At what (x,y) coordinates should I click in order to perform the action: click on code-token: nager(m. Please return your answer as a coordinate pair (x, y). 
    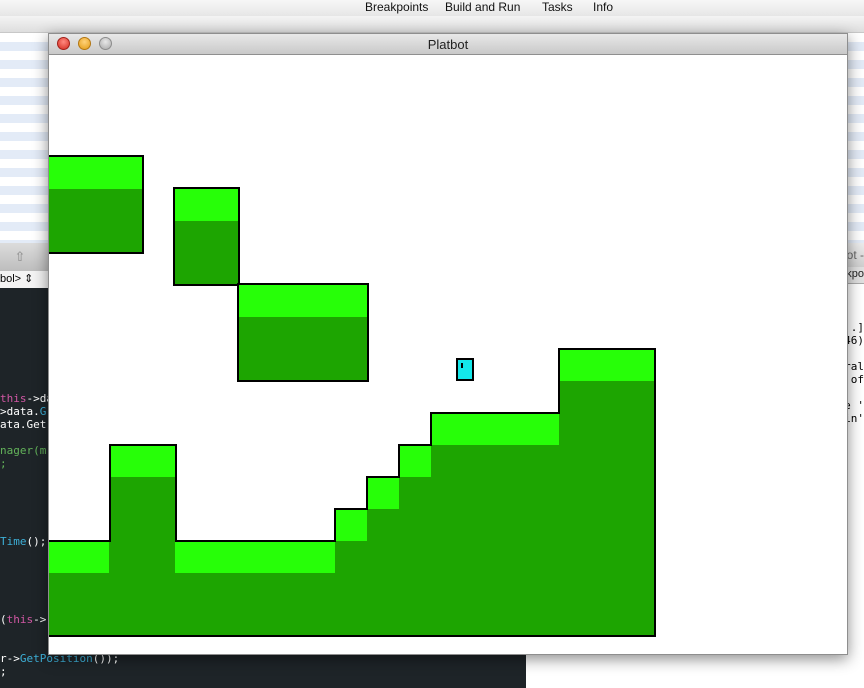
    Looking at the image, I should click on (23, 450).